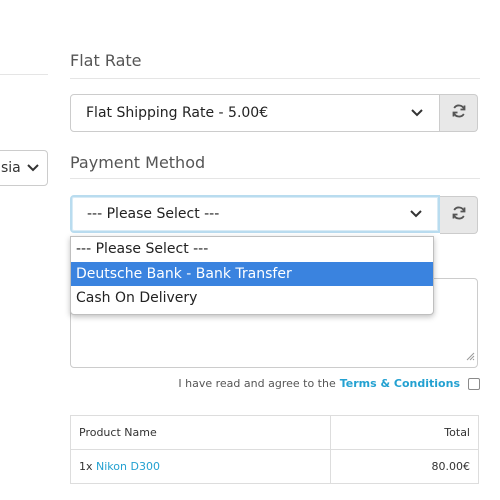 This screenshot has height=500, width=500. I want to click on payment-method-select: --- Please Select ---, so click(255, 214).